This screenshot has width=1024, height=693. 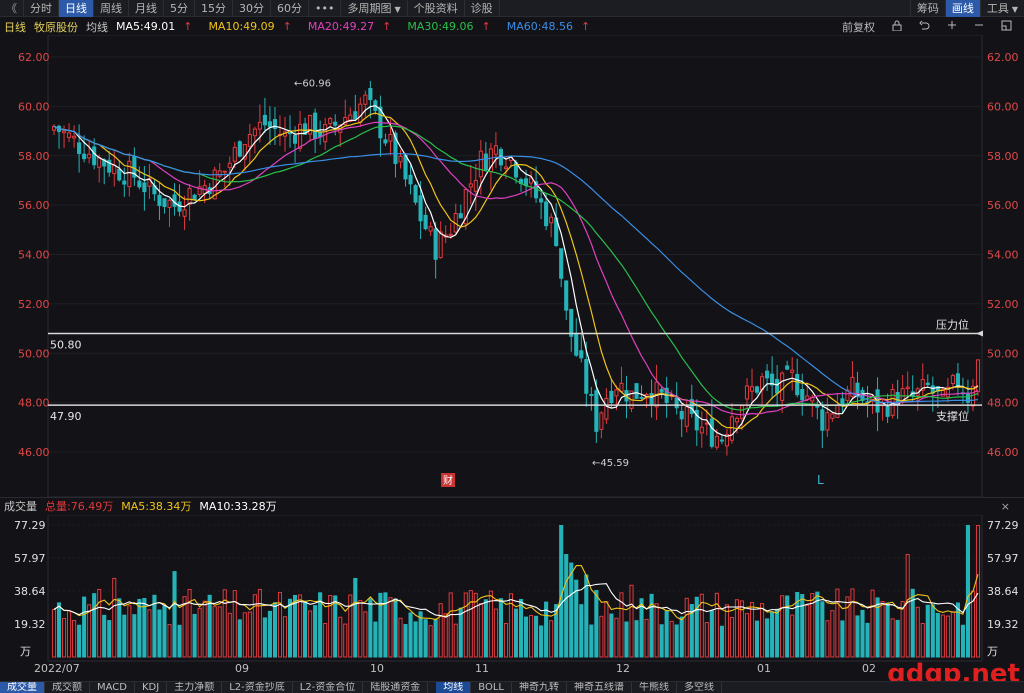 What do you see at coordinates (1003, 353) in the screenshot?
I see `y-tick-label-right: 50.00` at bounding box center [1003, 353].